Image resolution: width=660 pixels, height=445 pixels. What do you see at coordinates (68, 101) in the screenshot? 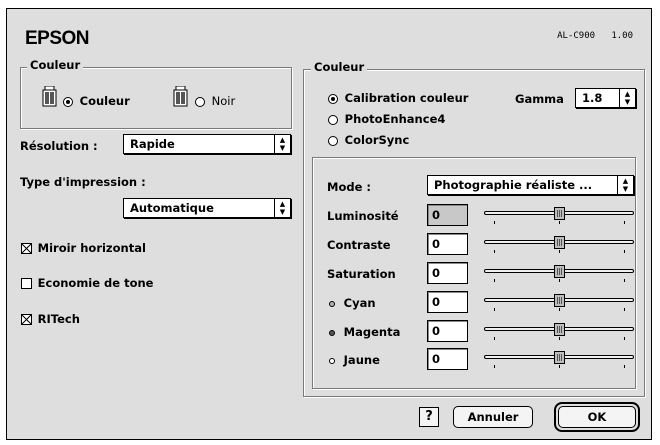
I see `radio-color-button` at bounding box center [68, 101].